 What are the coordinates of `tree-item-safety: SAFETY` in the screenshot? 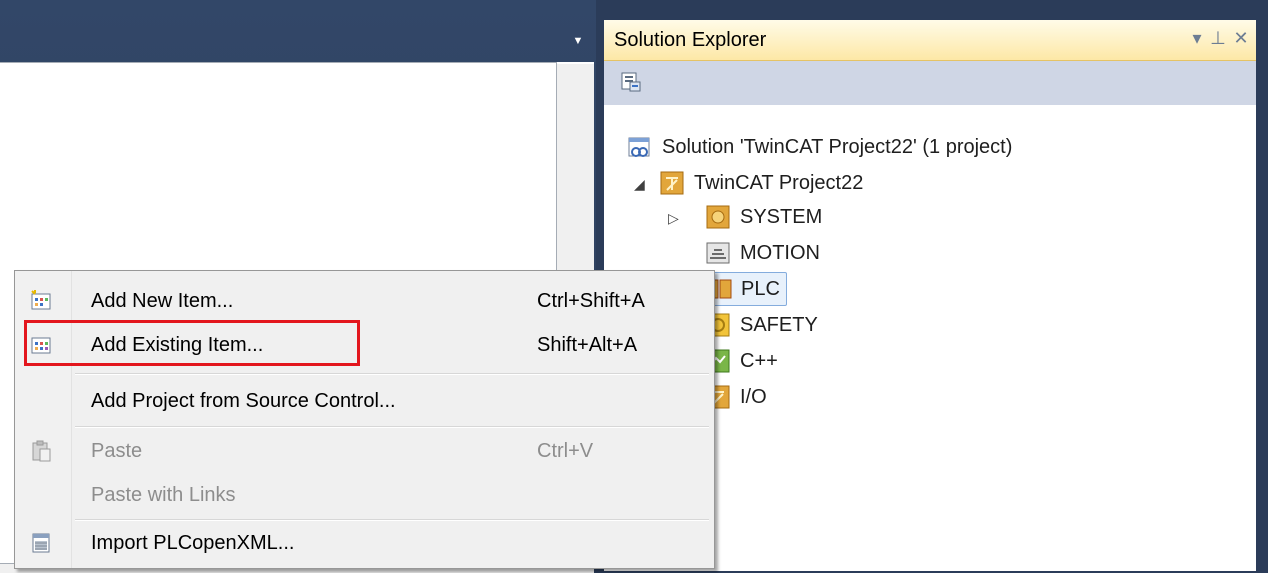 It's located at (761, 325).